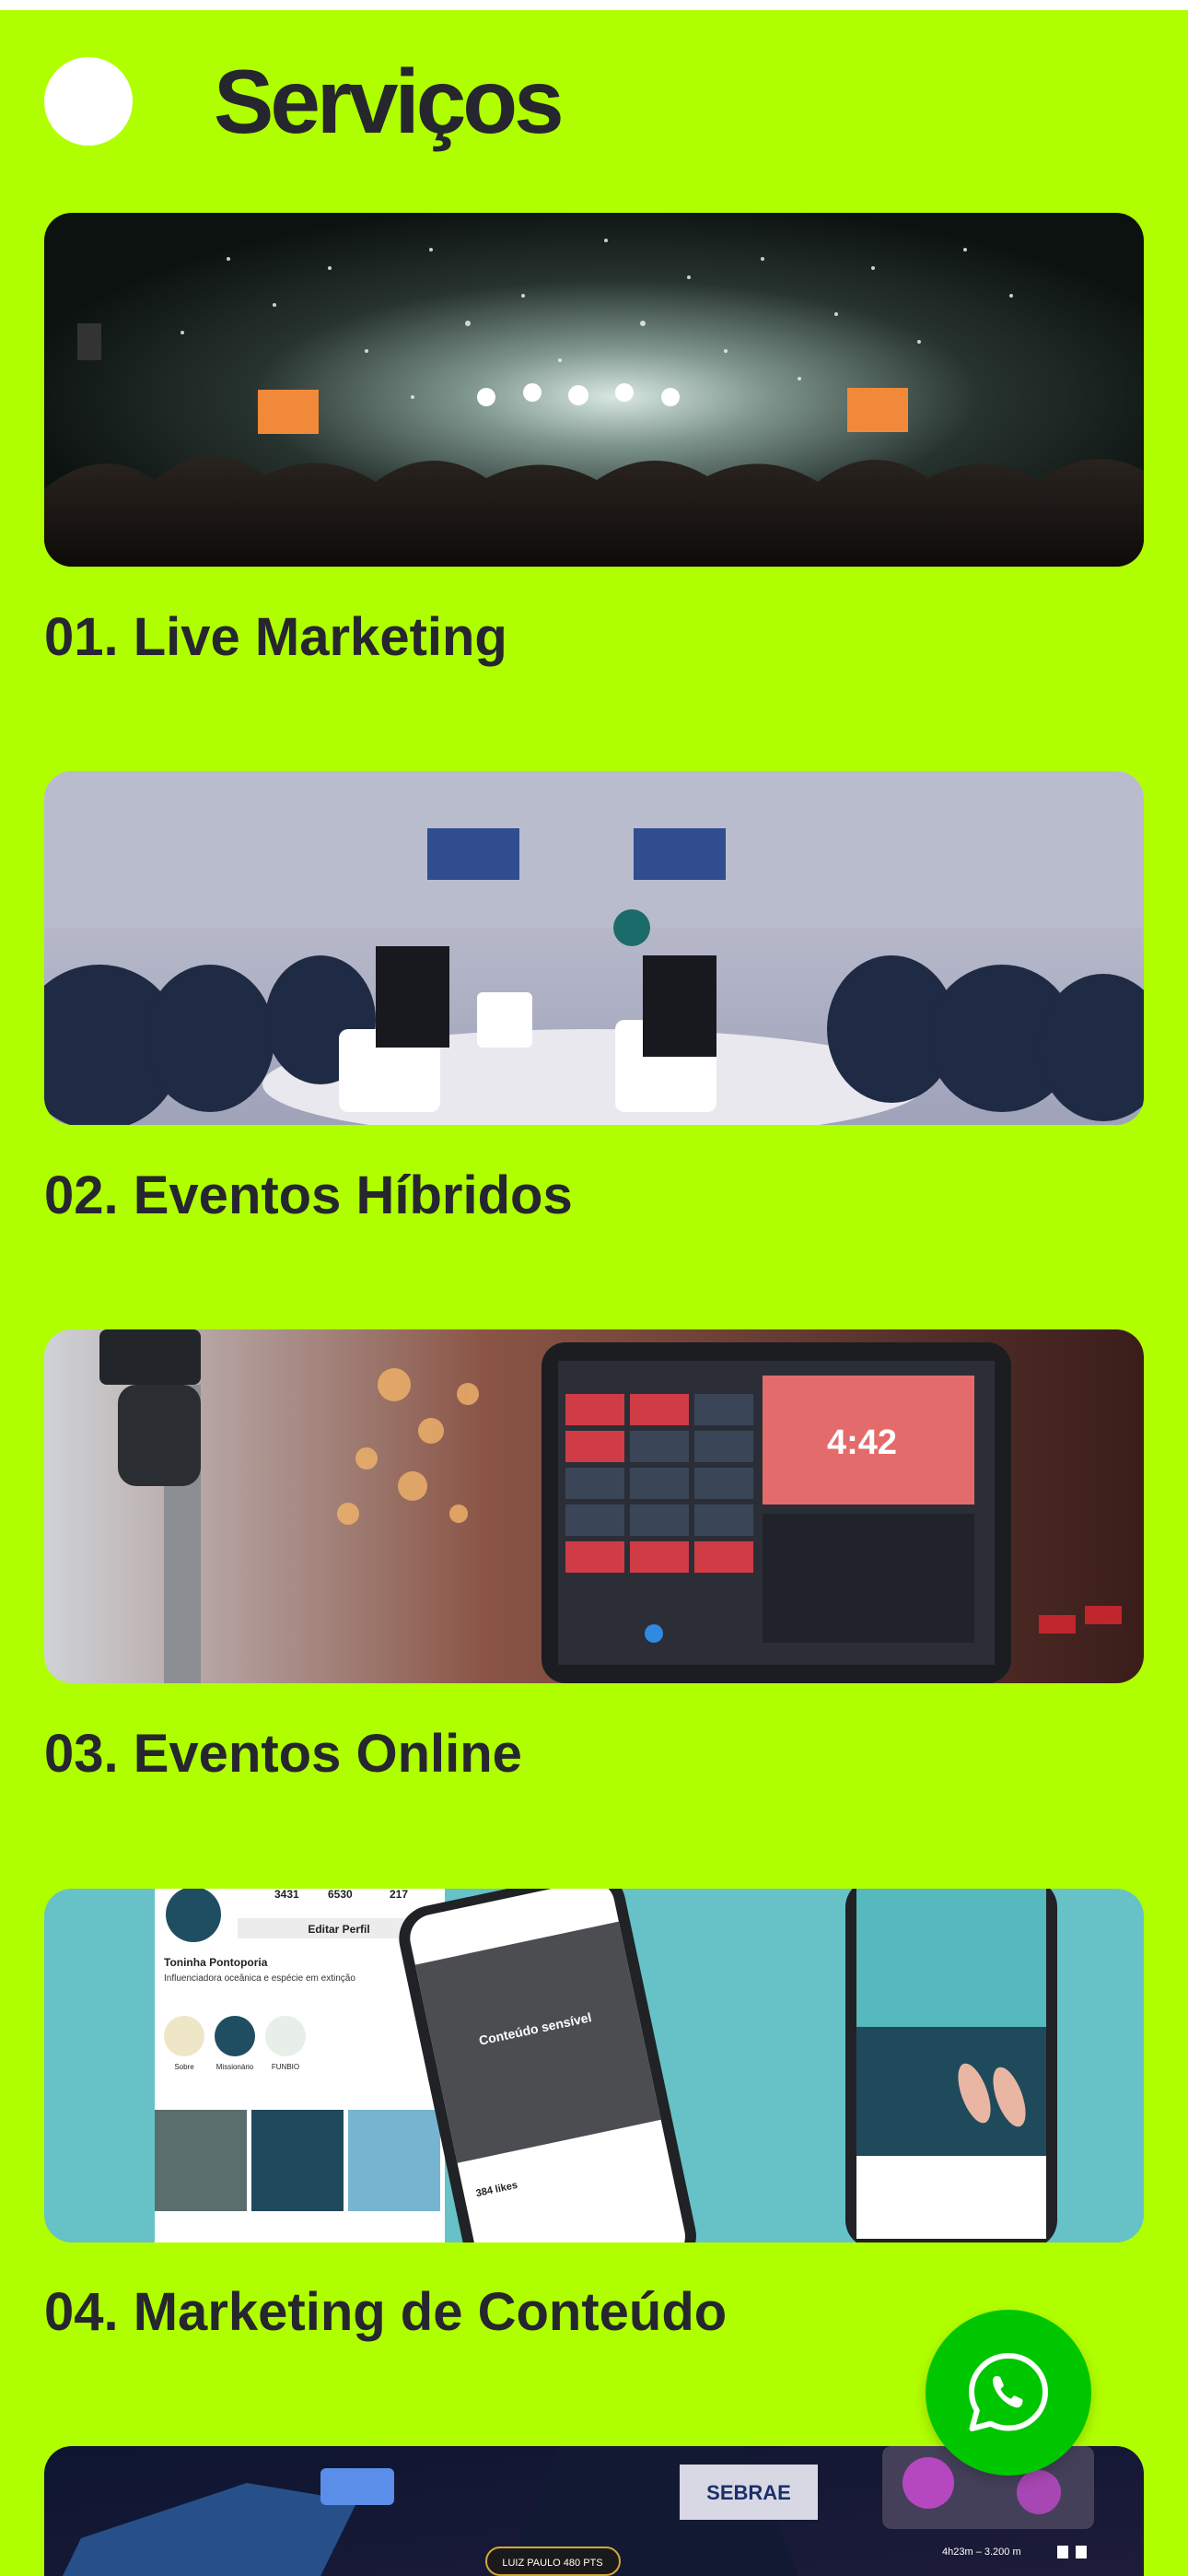 This screenshot has height=2576, width=1188. Describe the element at coordinates (594, 5) in the screenshot. I see `top-strip` at that location.